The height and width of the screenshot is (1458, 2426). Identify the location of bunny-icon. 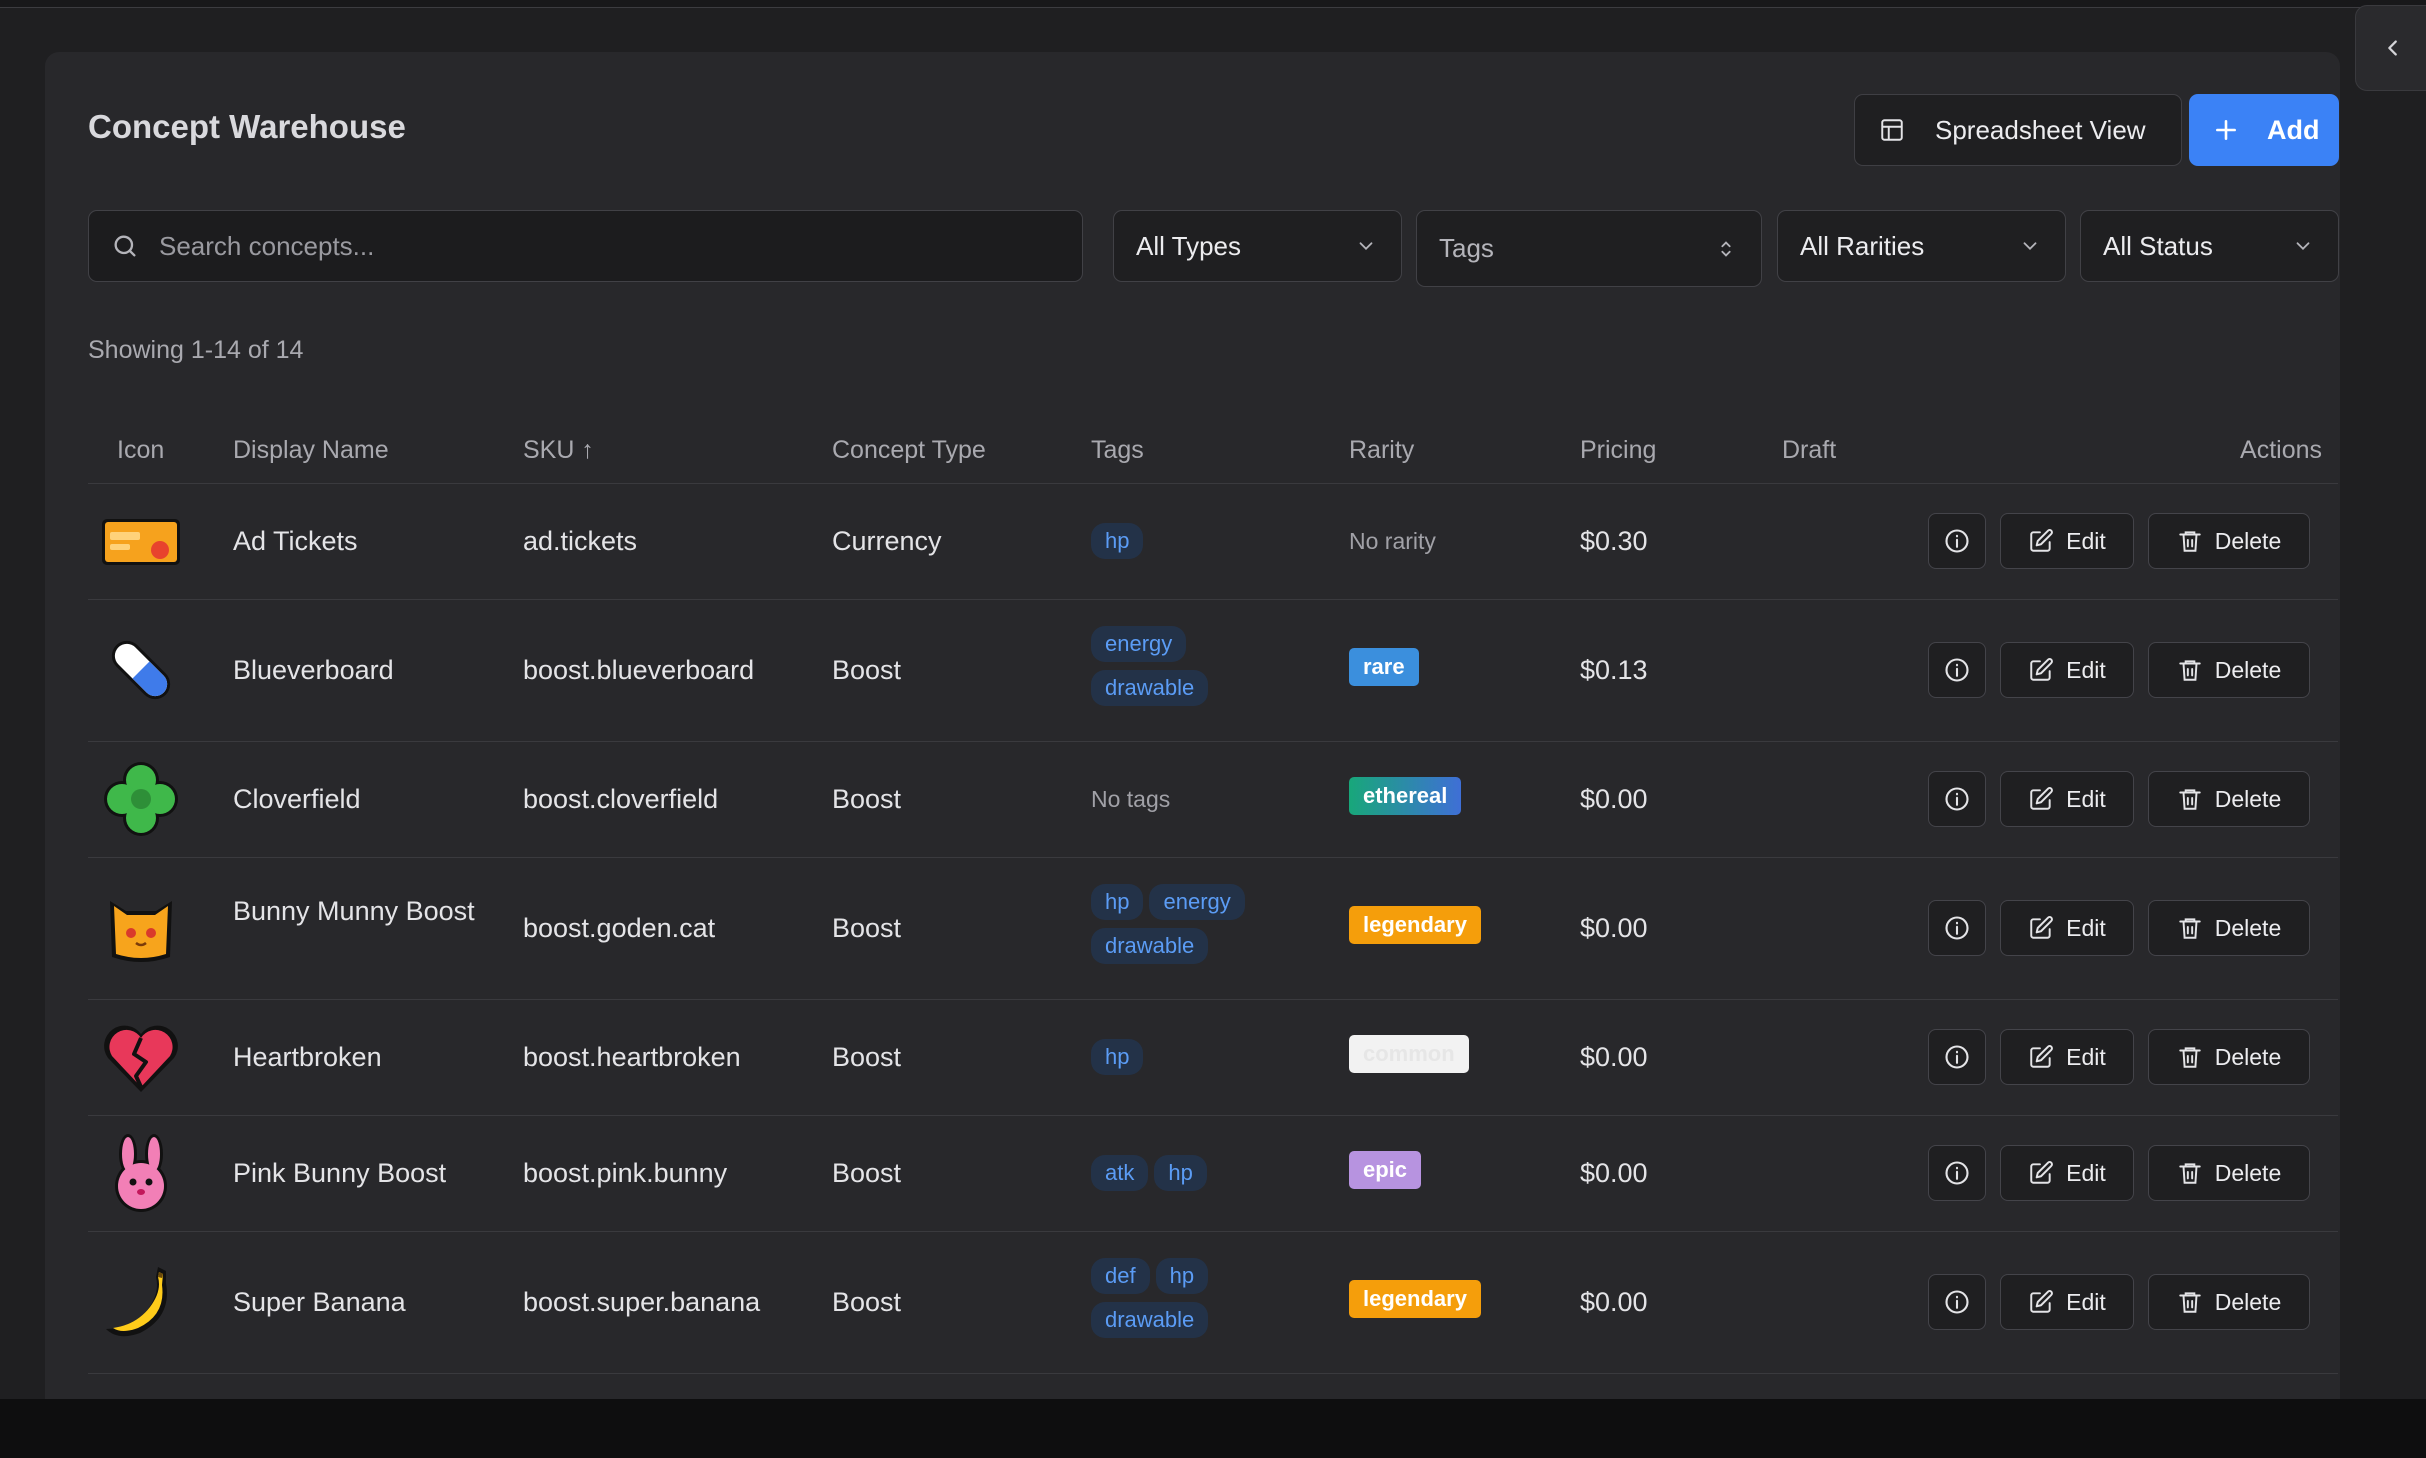
(141, 1173).